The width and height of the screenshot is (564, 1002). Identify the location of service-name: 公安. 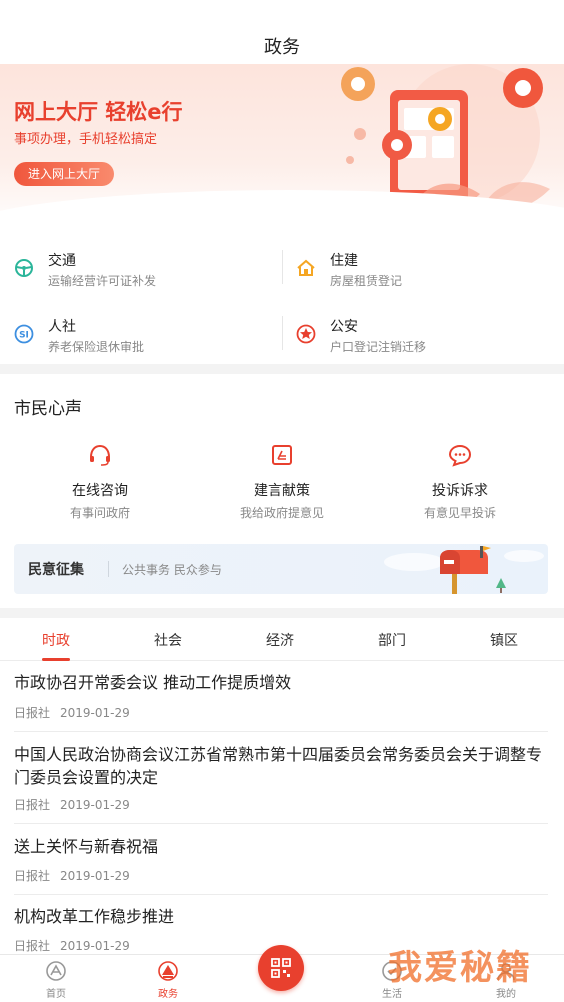
(344, 327).